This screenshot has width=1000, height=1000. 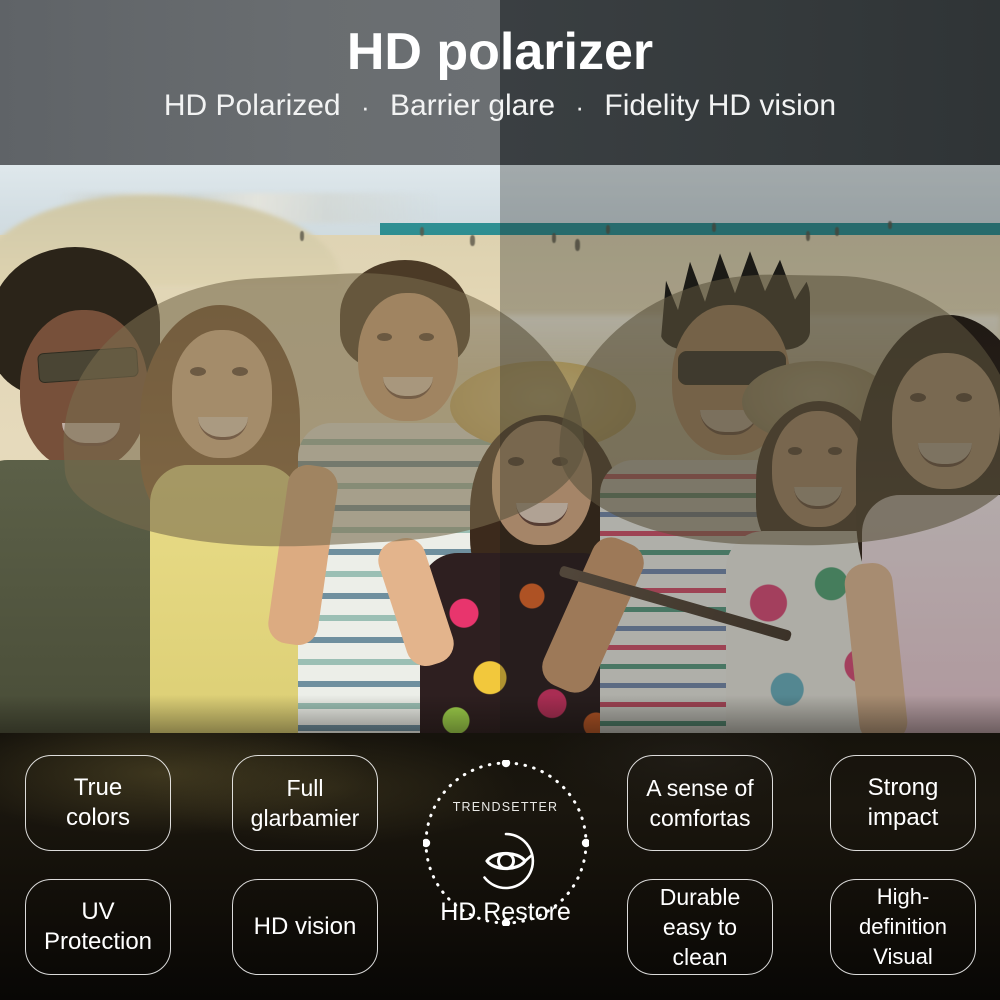 I want to click on eye-icon, so click(x=506, y=861).